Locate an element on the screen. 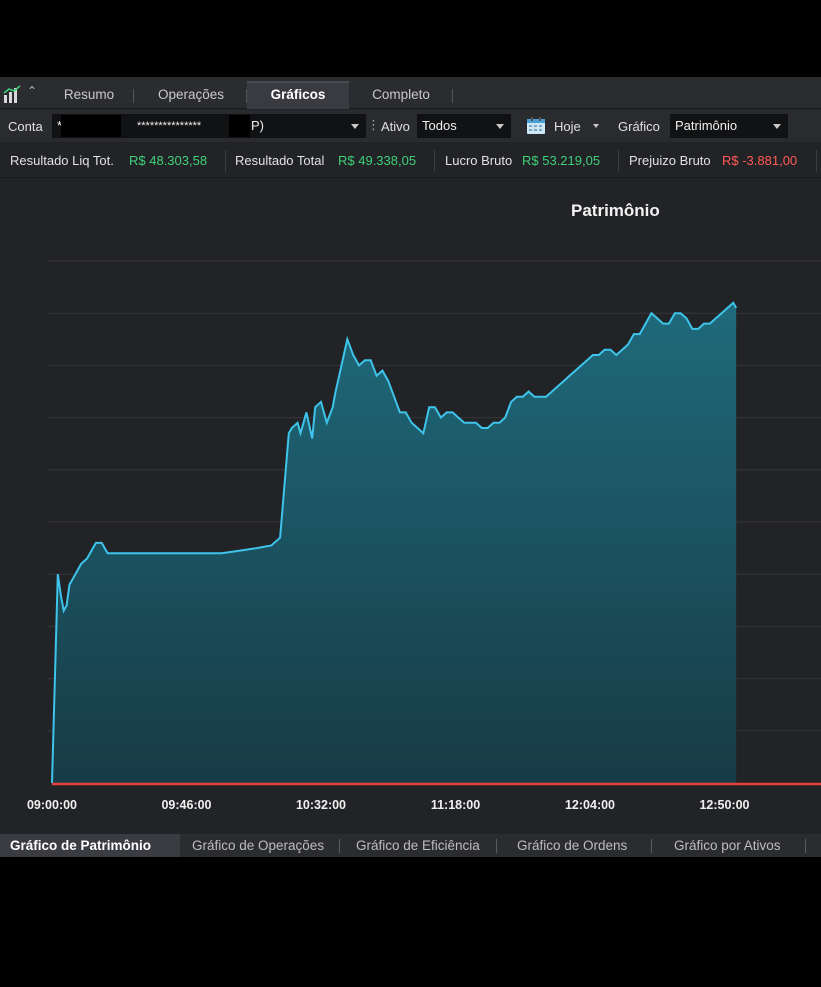  resultado-total-label: Resultado Total is located at coordinates (280, 160).